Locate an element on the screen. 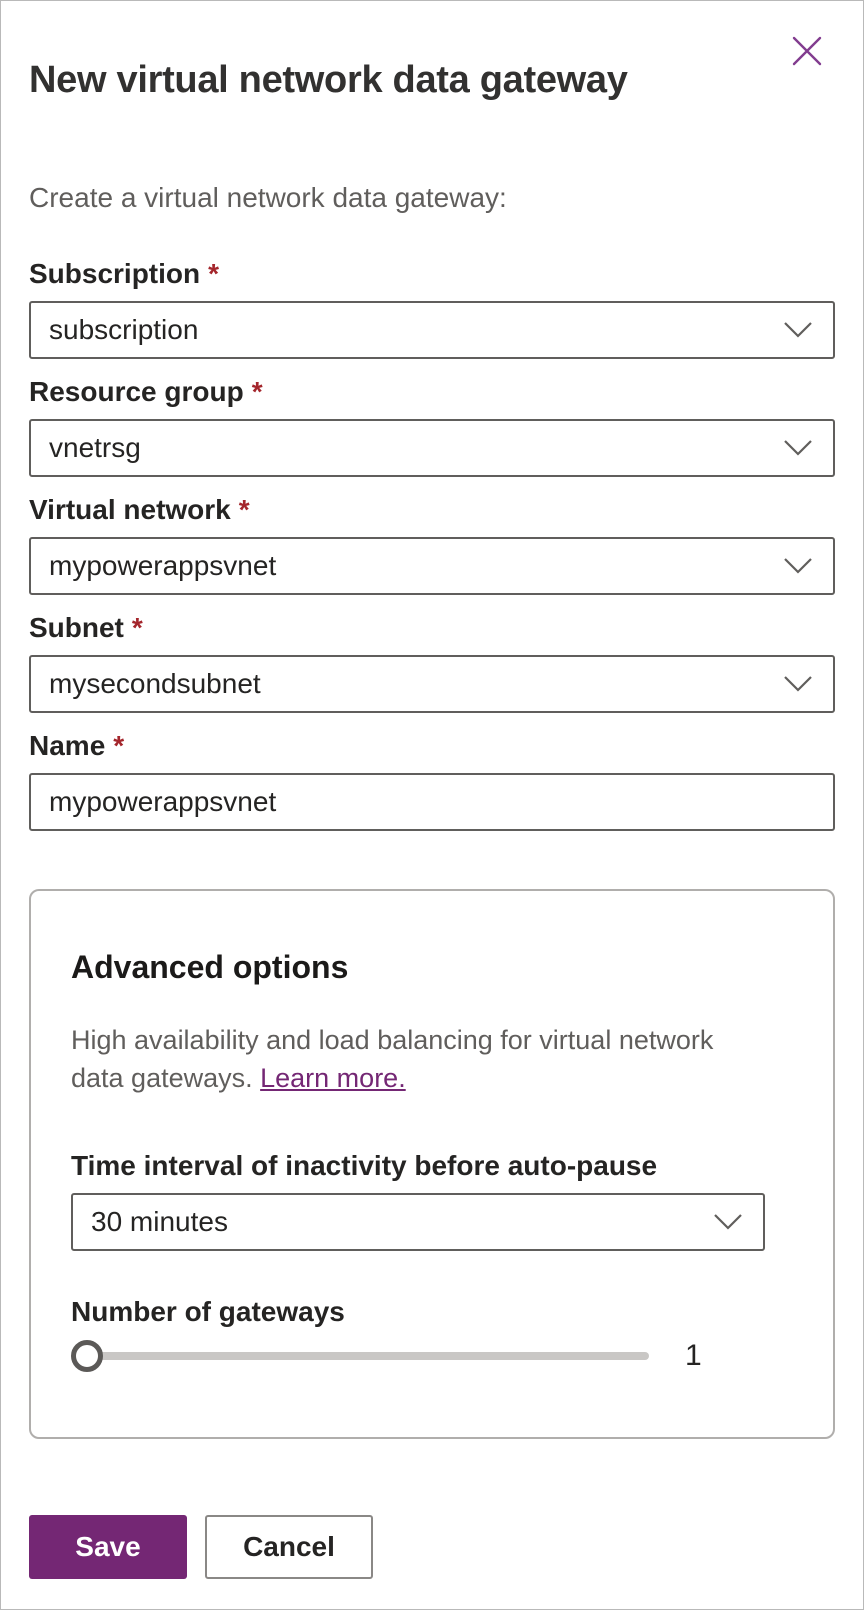  name-input is located at coordinates (432, 802).